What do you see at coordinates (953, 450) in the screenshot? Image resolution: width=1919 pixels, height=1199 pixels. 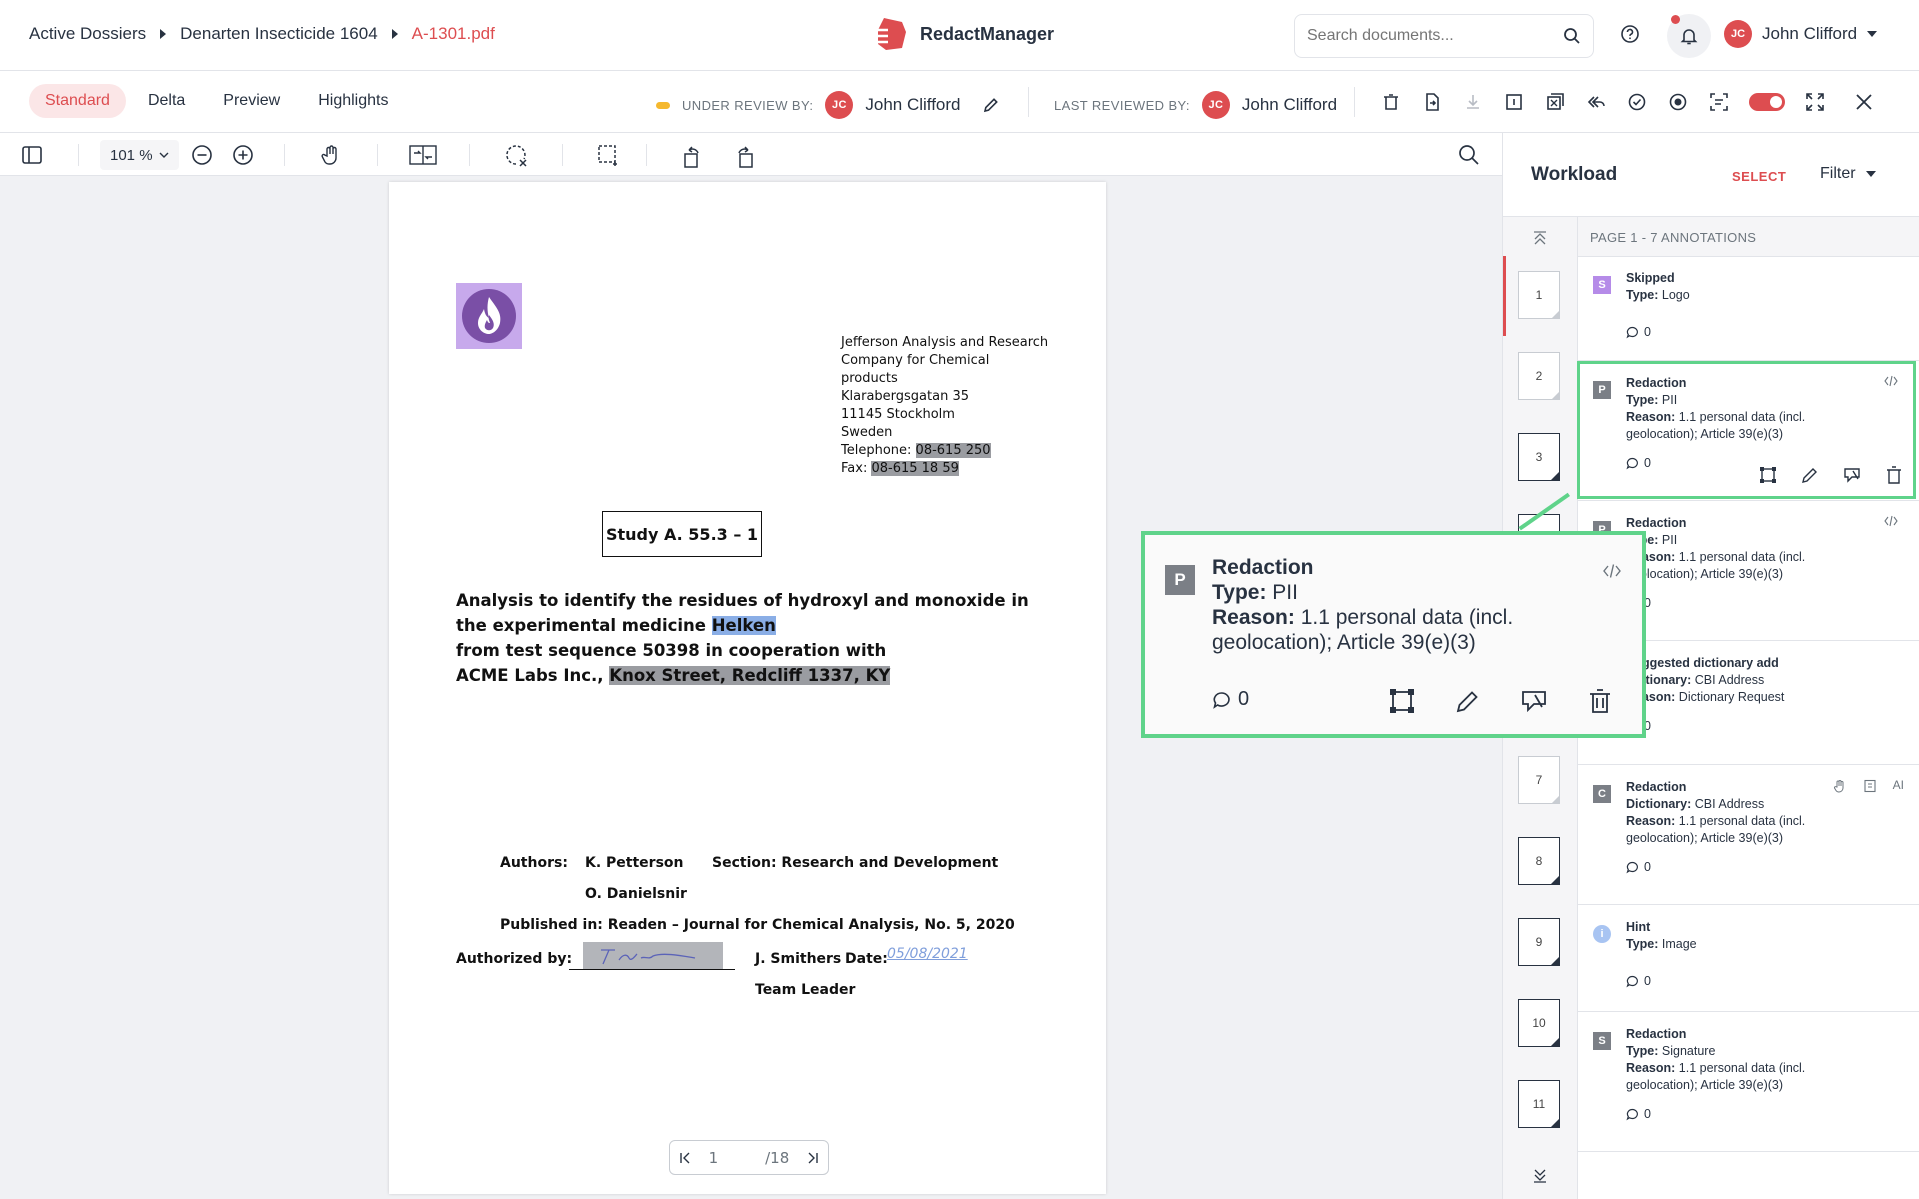 I see `telephone-redaction: 08-615 250` at bounding box center [953, 450].